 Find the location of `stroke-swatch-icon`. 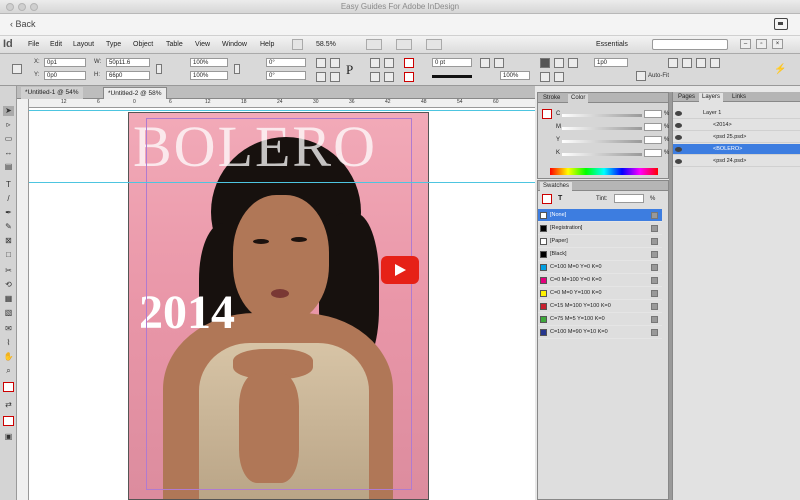

stroke-swatch-icon is located at coordinates (409, 77).